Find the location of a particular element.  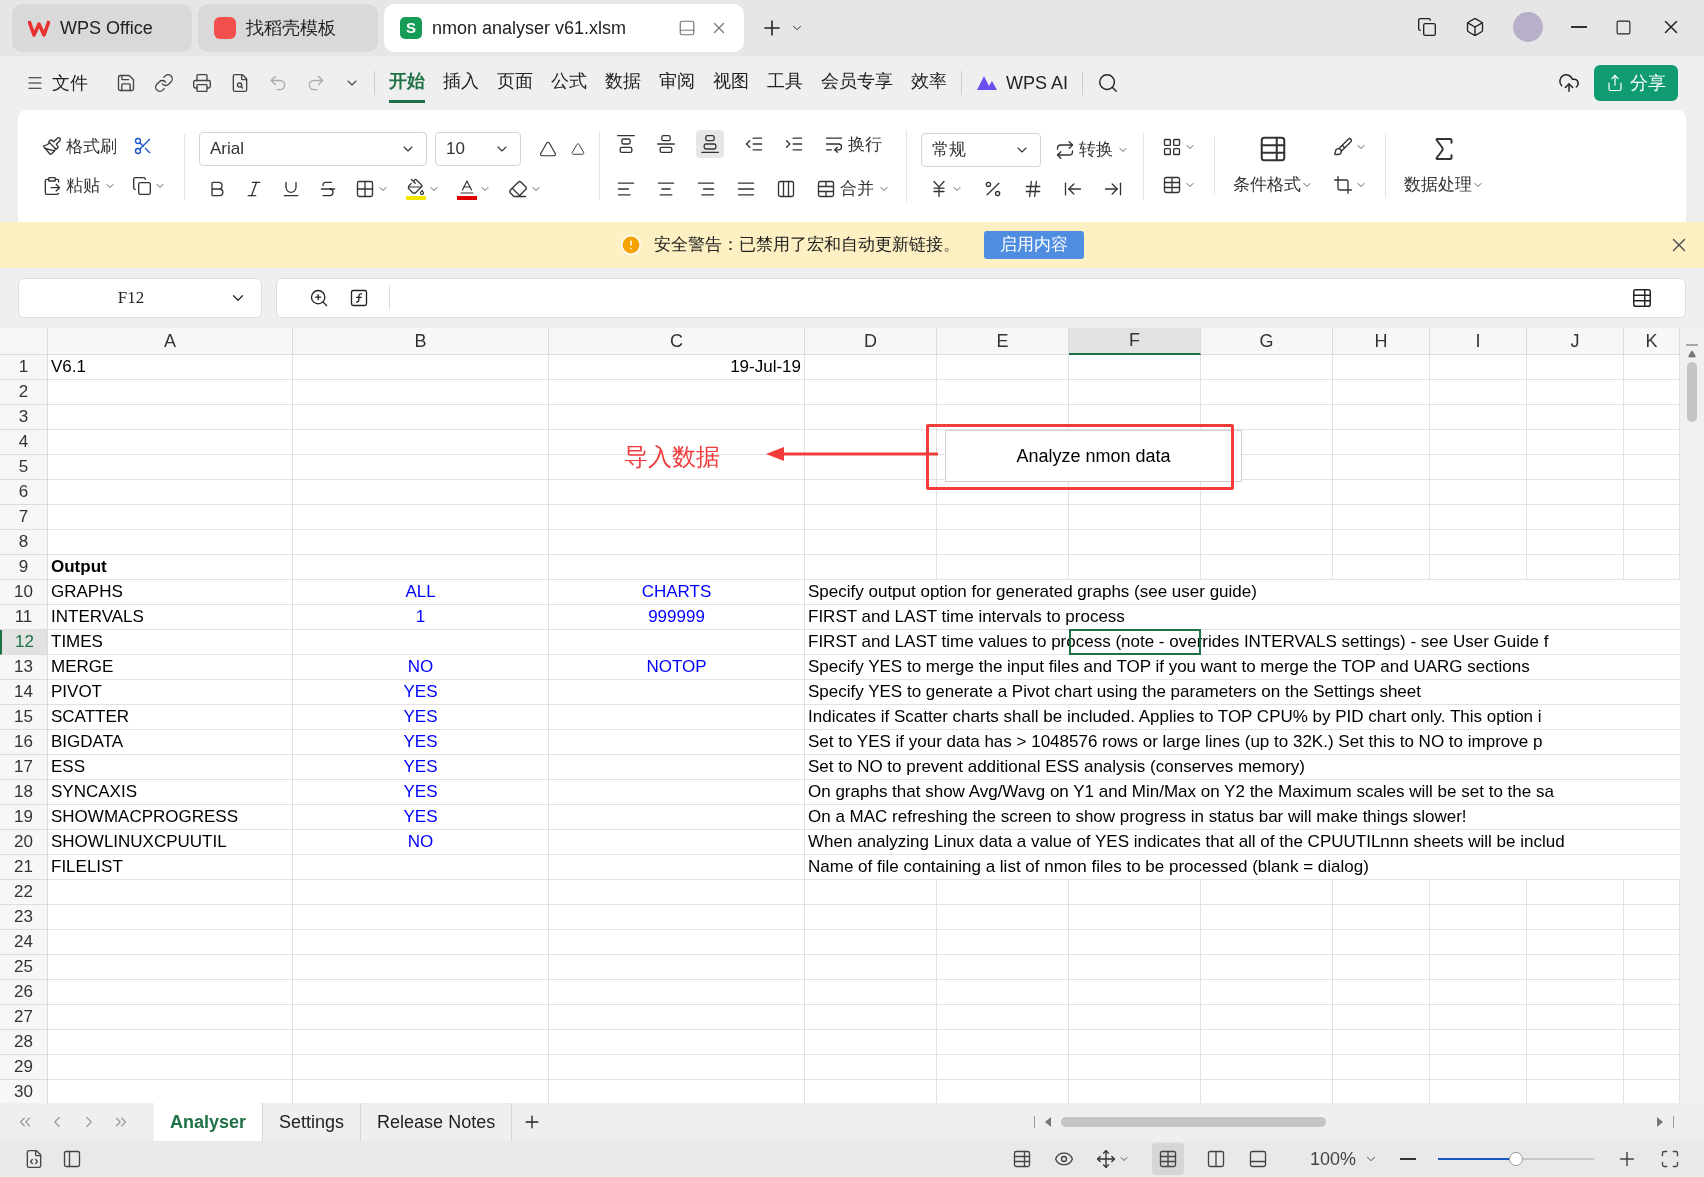

row-header: 29 is located at coordinates (24, 1067).